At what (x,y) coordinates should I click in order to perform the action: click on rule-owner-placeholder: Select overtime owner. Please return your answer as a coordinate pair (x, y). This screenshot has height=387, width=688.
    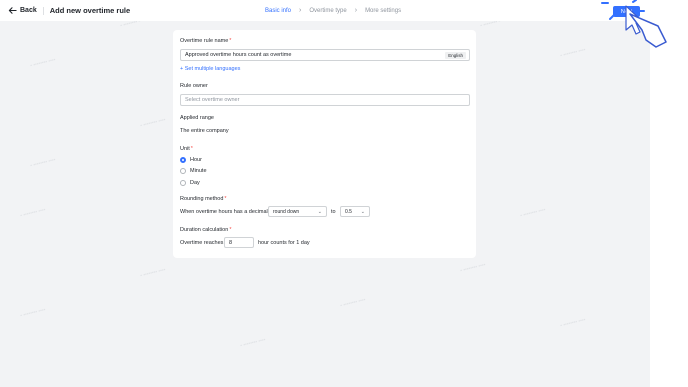
    Looking at the image, I should click on (212, 100).